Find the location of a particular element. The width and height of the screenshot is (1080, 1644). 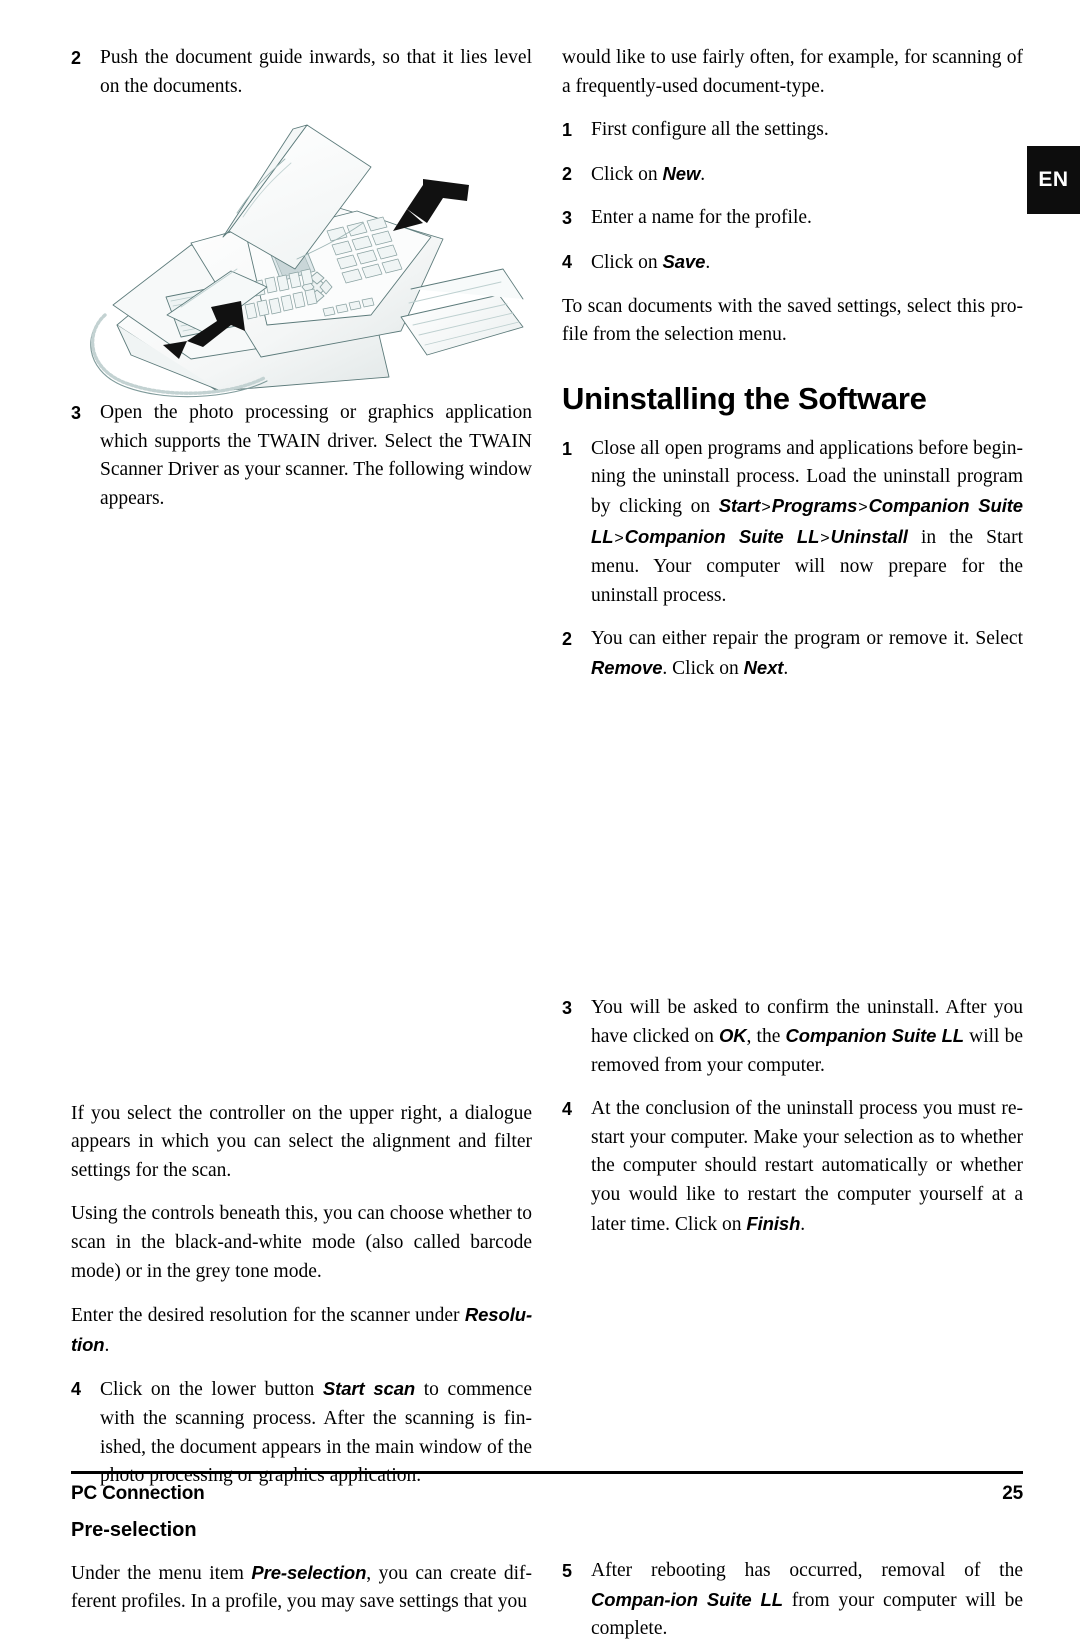

page-title: Uninstalling the Software is located at coordinates (744, 398).